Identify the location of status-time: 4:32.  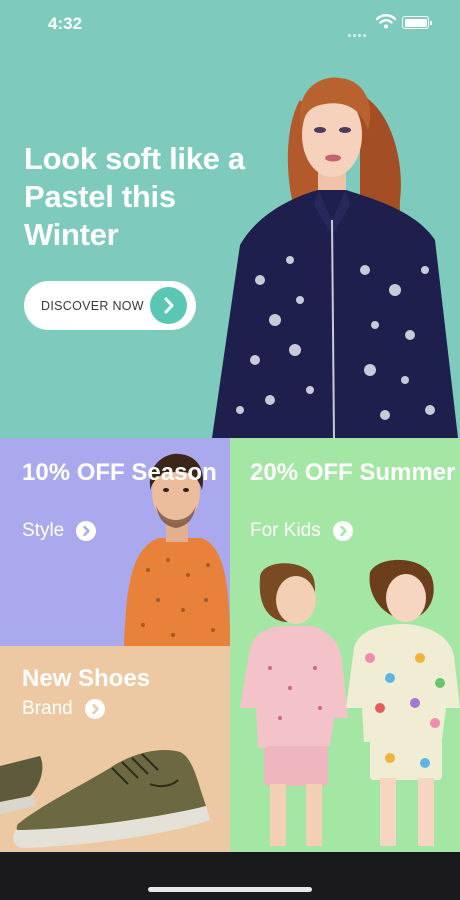
(65, 23).